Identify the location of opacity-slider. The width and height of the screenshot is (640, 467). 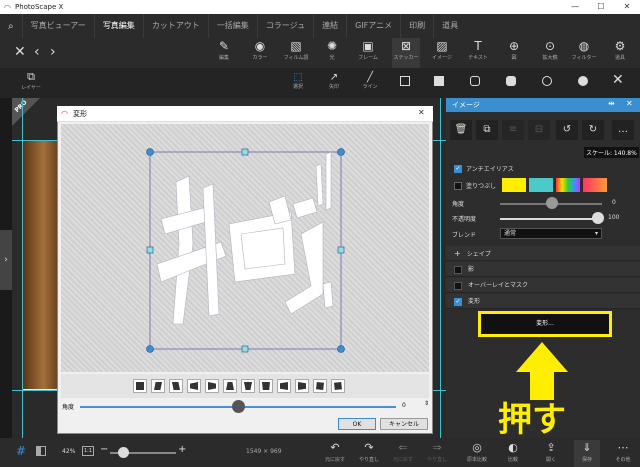
(551, 219).